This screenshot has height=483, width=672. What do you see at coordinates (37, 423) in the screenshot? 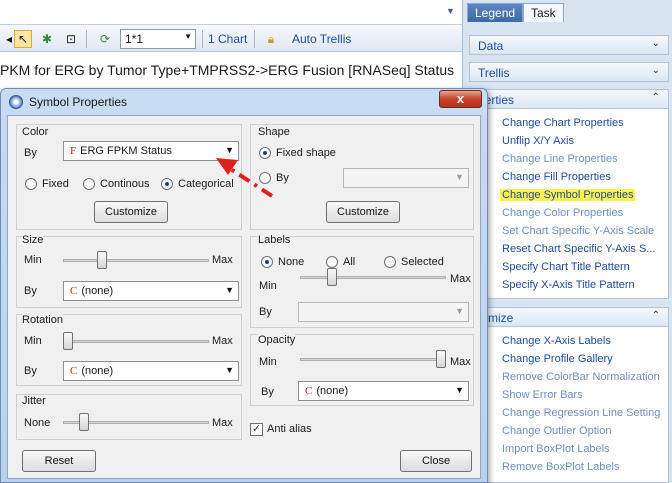
I see `jitter-min-label: None` at bounding box center [37, 423].